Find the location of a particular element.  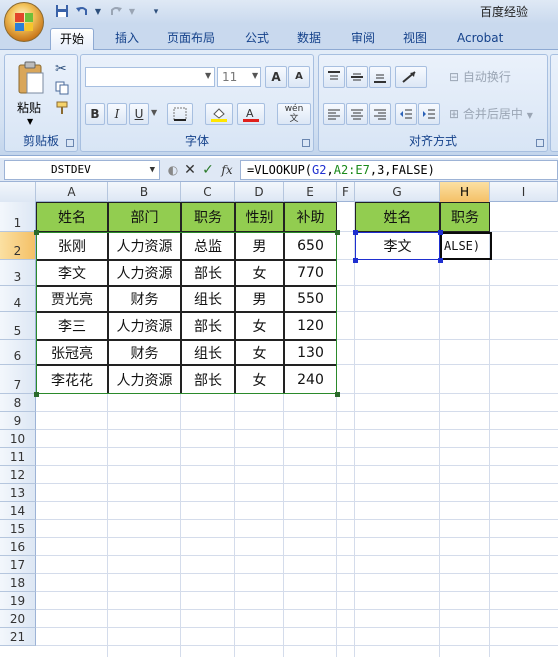

column-header-e: E is located at coordinates (310, 192).